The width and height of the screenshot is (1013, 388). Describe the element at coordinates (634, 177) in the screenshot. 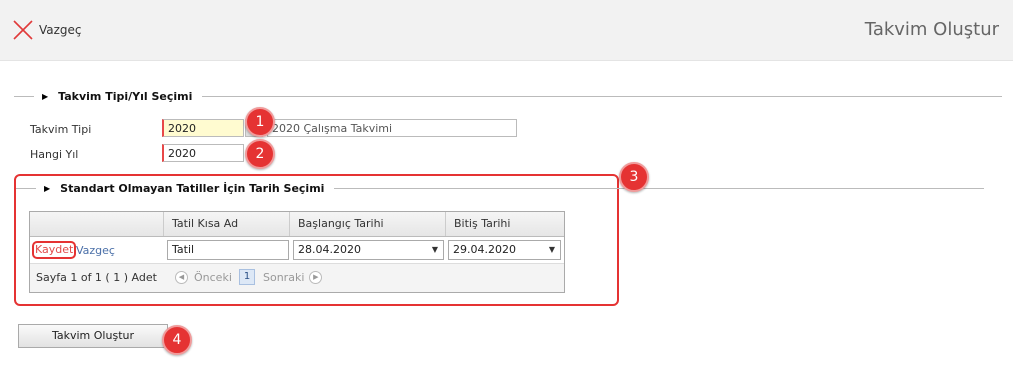

I see `annotation-badge-3: 3` at that location.